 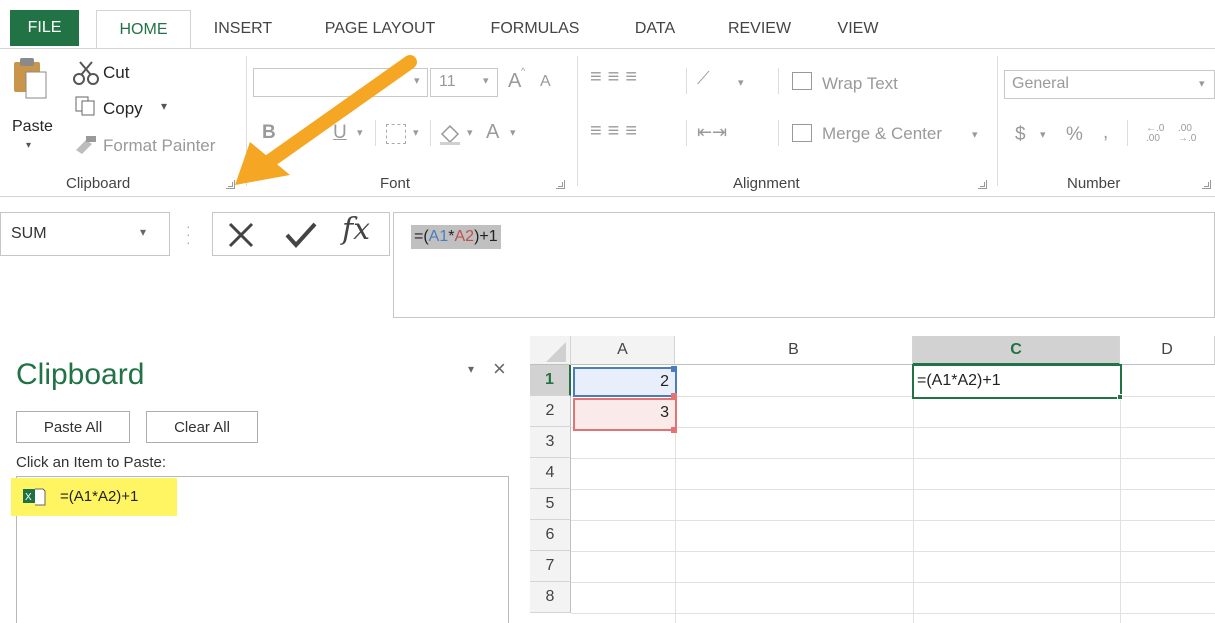 What do you see at coordinates (741, 82) in the screenshot?
I see `orientation-dropdown-icon: ▾` at bounding box center [741, 82].